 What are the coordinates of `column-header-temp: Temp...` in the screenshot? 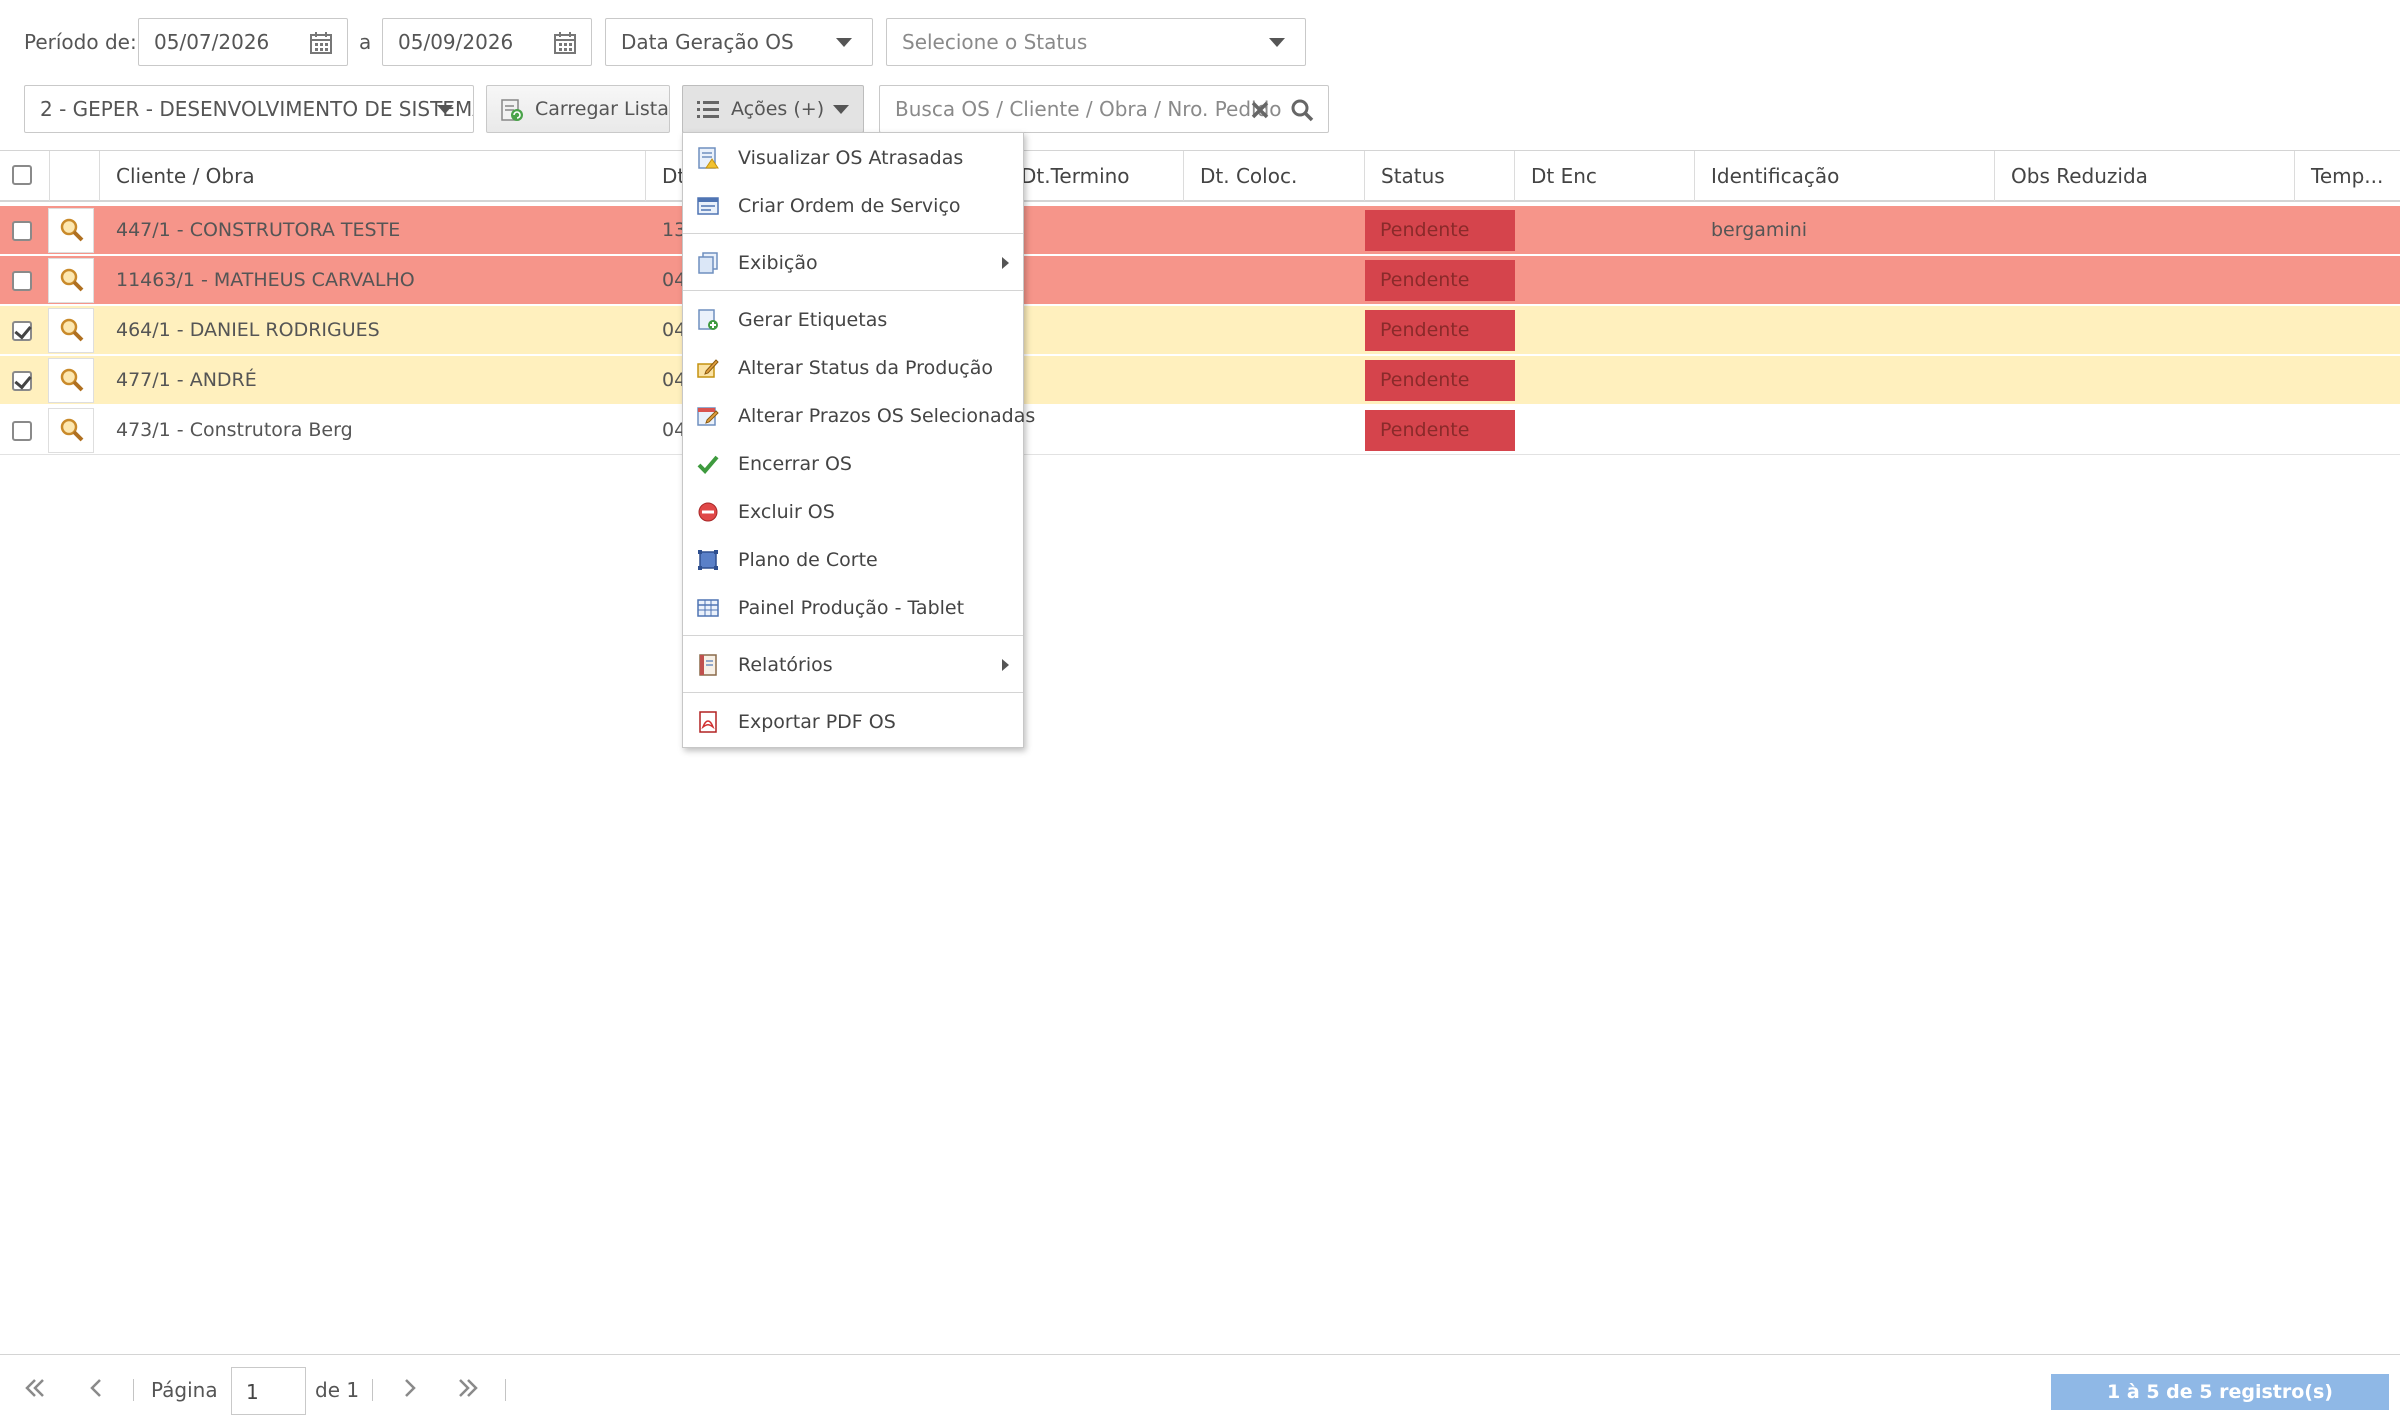 It's located at (2347, 176).